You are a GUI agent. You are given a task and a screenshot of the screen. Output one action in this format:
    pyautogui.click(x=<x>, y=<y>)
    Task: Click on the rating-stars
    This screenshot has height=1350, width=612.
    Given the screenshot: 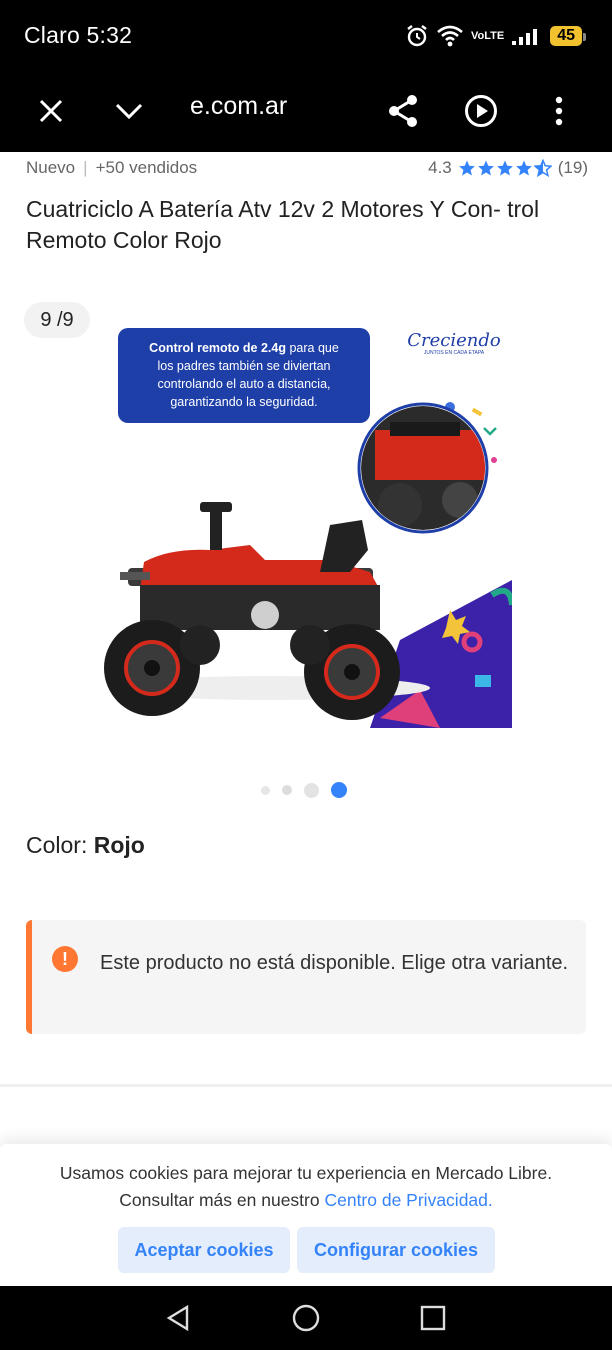 What is the action you would take?
    pyautogui.click(x=505, y=168)
    